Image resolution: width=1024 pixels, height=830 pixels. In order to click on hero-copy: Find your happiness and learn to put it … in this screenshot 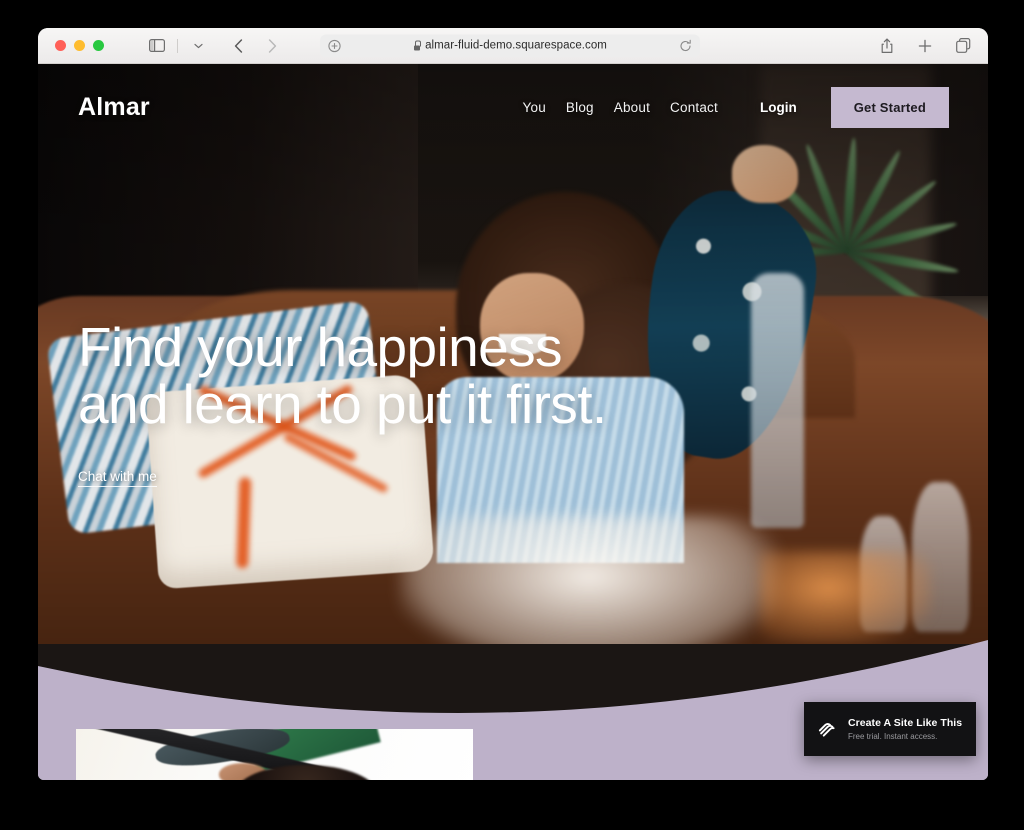, I will do `click(342, 402)`.